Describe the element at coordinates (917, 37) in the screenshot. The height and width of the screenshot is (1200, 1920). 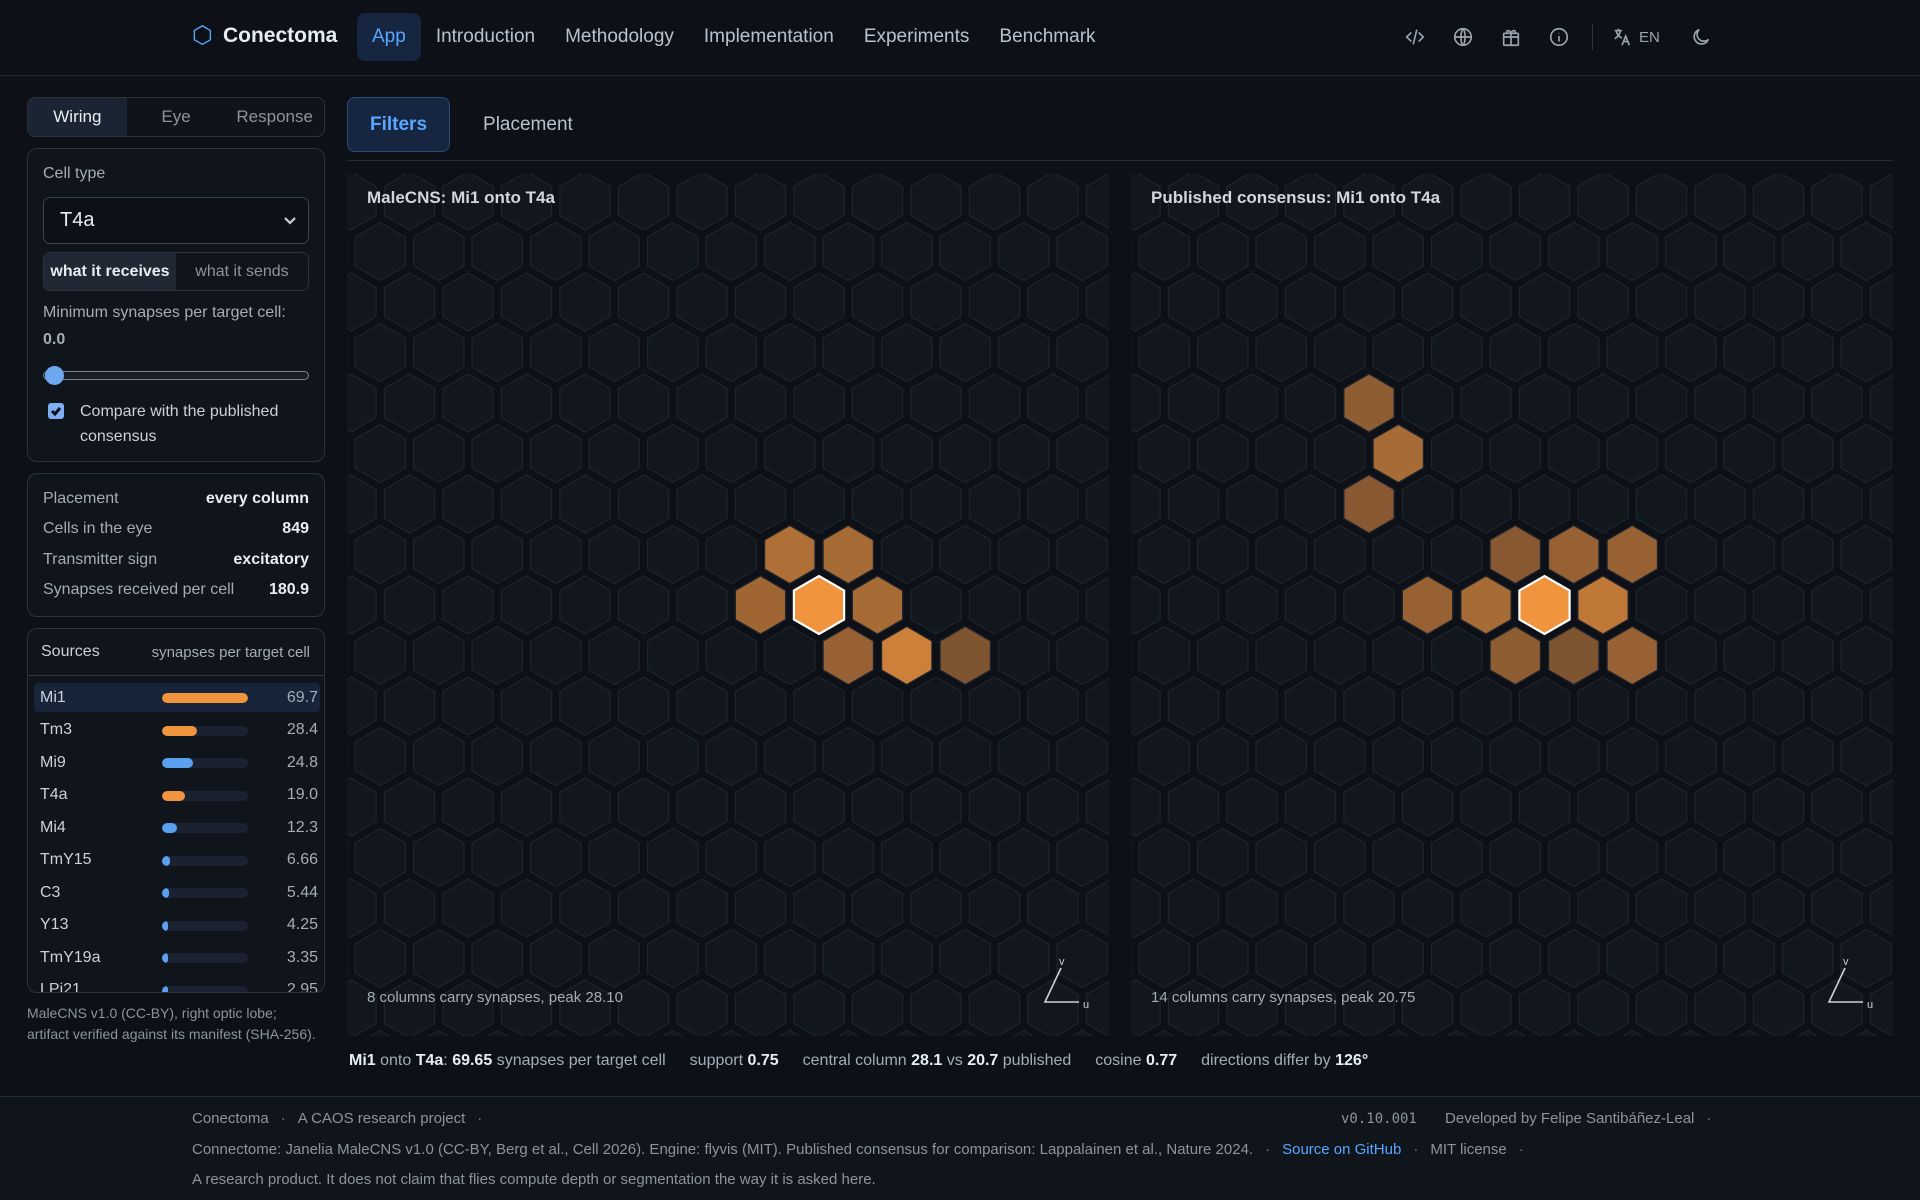
I see `nav-experiments: Experiments` at that location.